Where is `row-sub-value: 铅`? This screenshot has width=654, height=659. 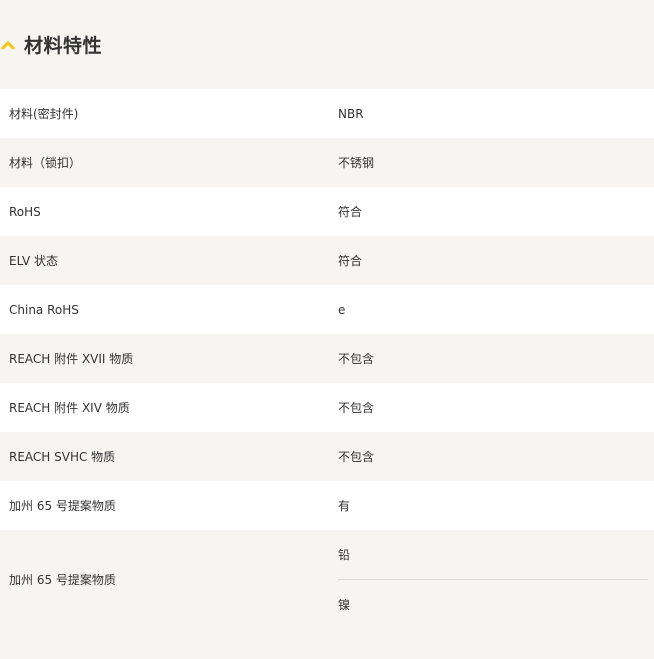 row-sub-value: 铅 is located at coordinates (344, 555).